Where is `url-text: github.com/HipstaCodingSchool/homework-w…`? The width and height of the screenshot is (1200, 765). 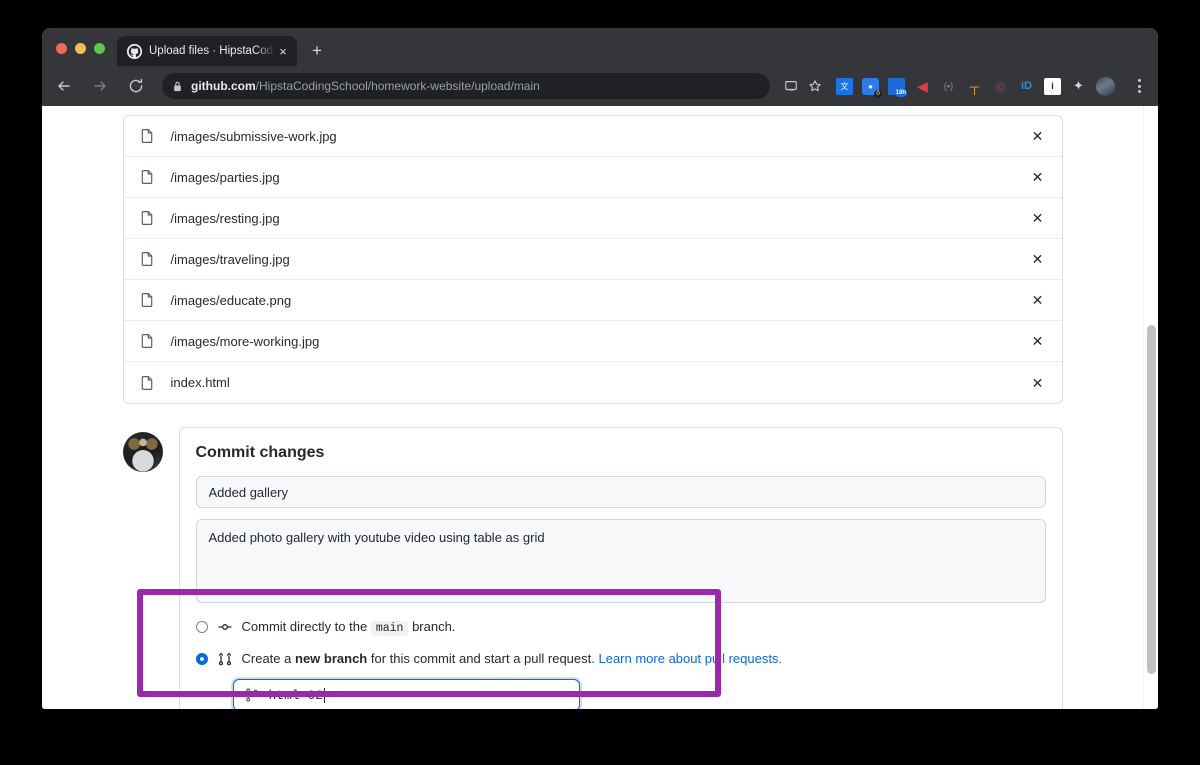 url-text: github.com/HipstaCodingSchool/homework-w… is located at coordinates (365, 86).